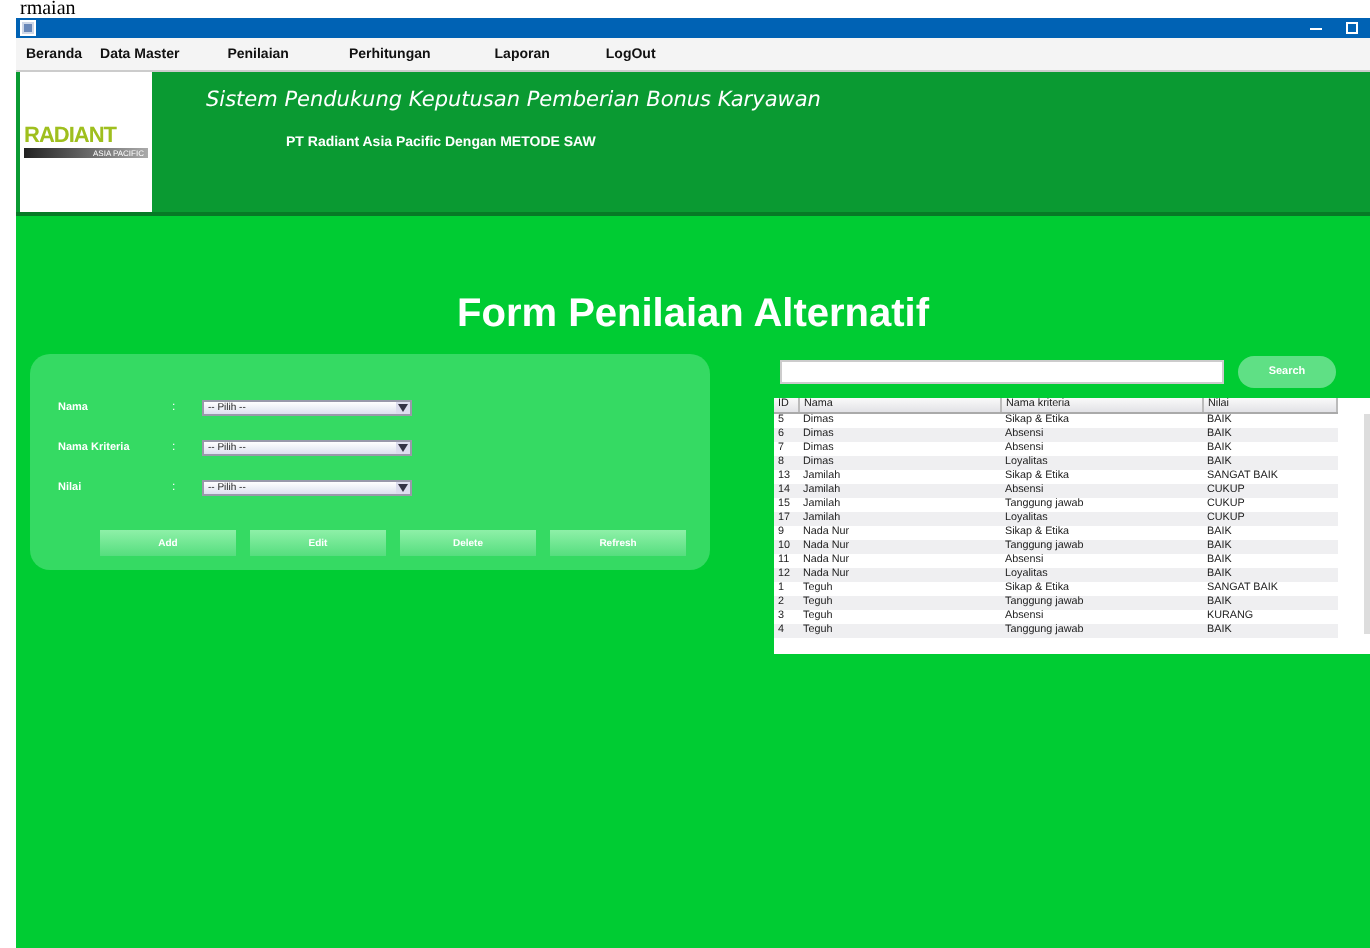  I want to click on minimize-icon, so click(1316, 28).